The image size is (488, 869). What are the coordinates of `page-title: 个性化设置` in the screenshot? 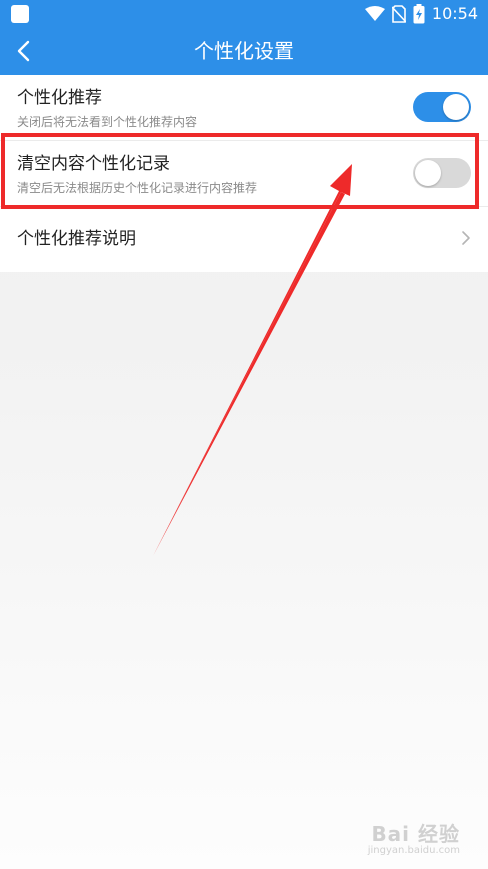 It's located at (244, 51).